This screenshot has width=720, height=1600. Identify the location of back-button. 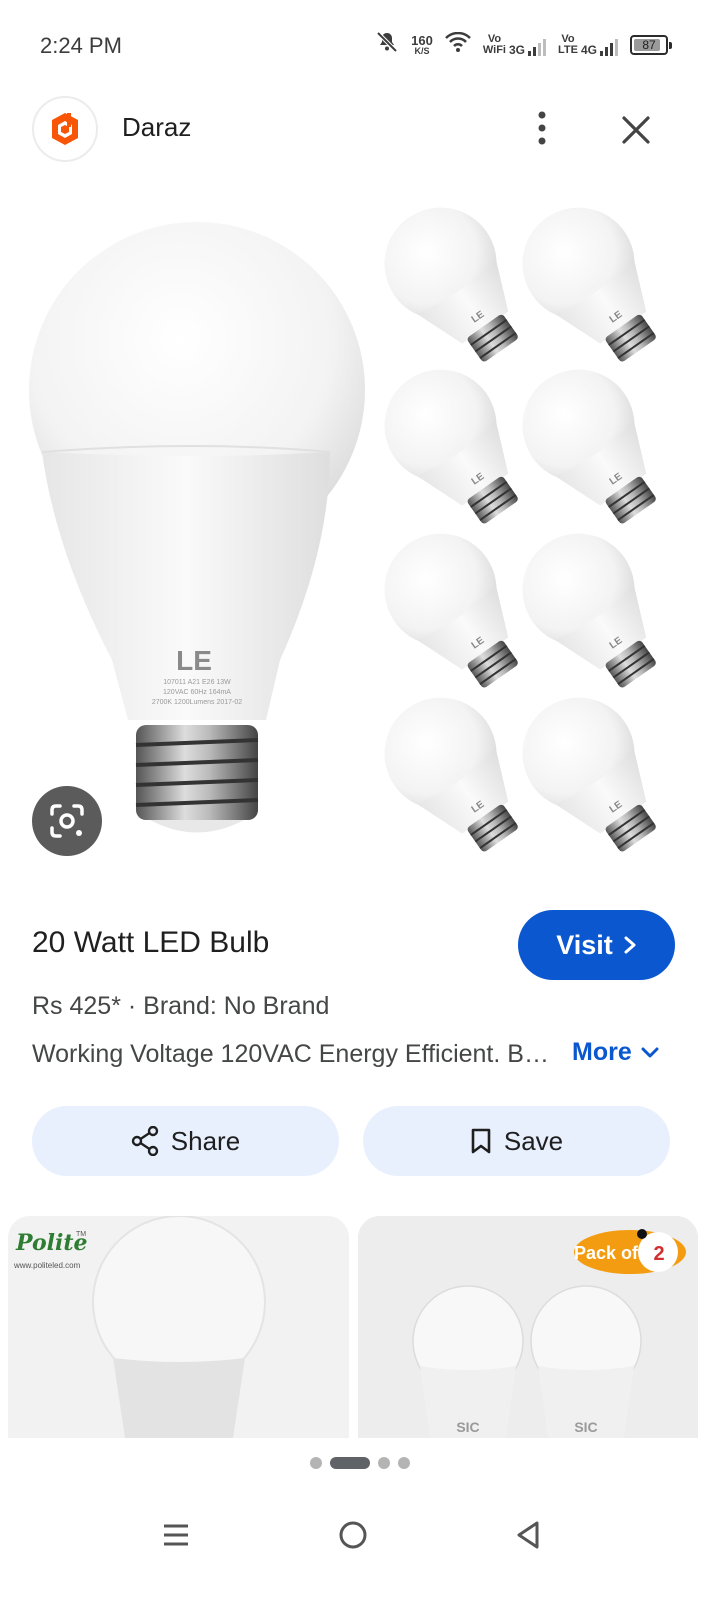
(528, 1535).